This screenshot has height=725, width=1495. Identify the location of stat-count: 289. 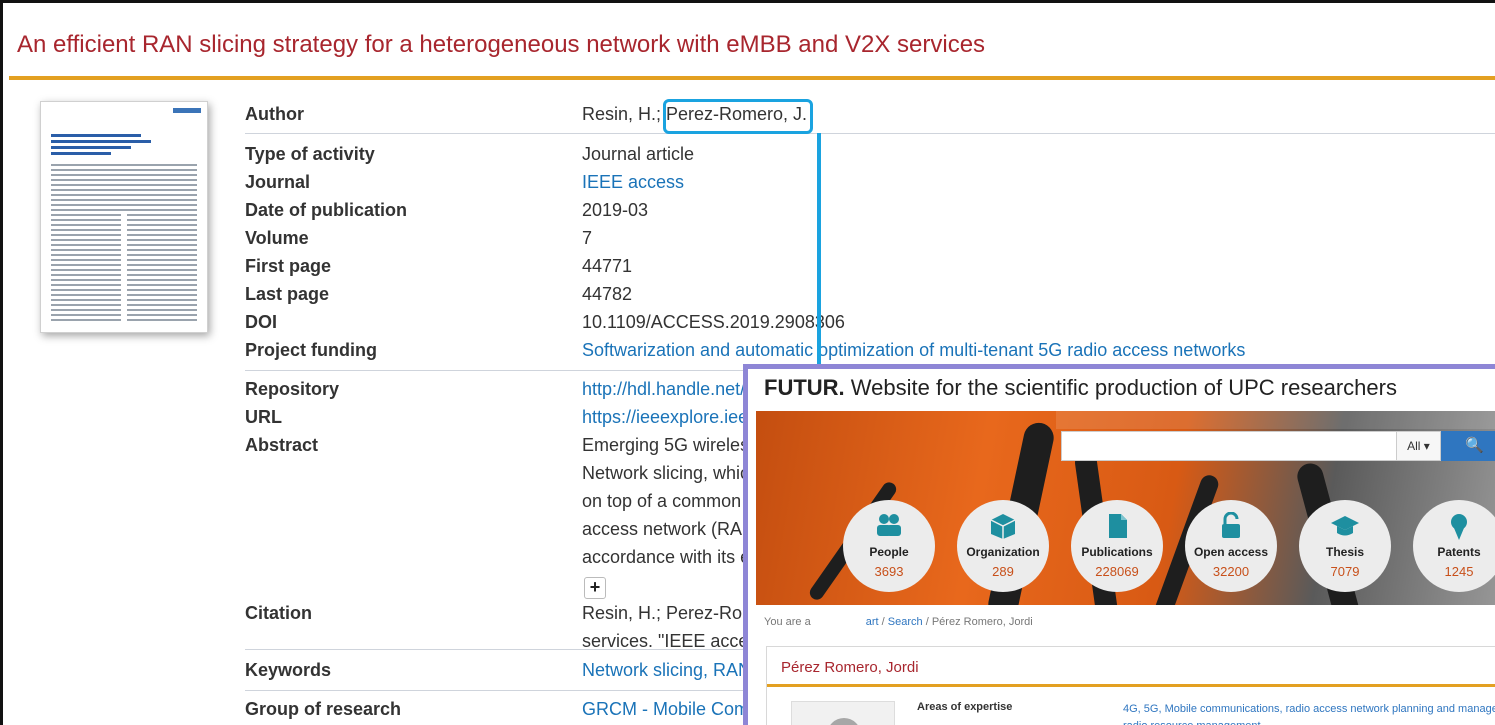
(1003, 571).